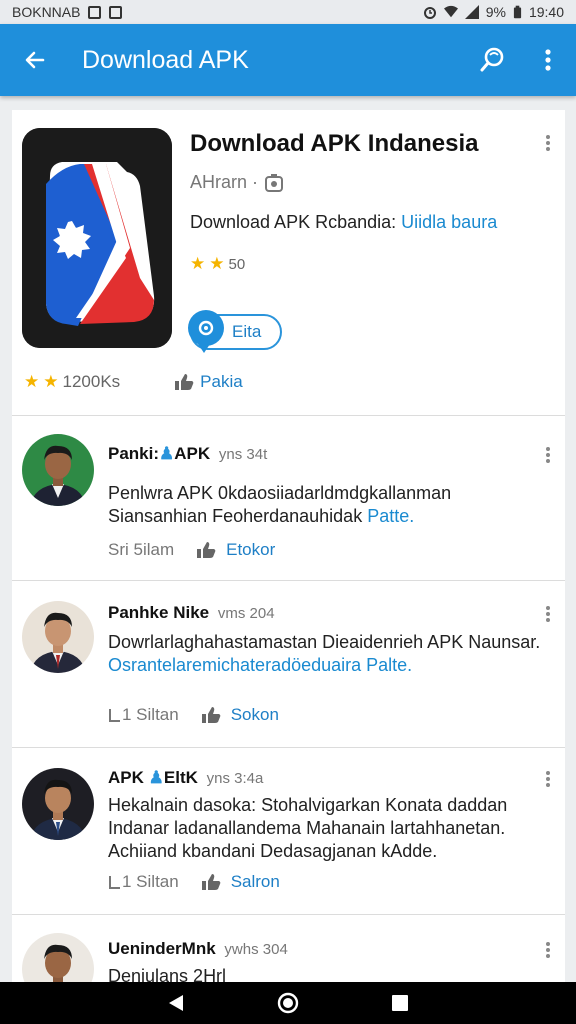 The height and width of the screenshot is (1024, 576). What do you see at coordinates (193, 715) in the screenshot?
I see `review-meta: 1 Siltan Sokon` at bounding box center [193, 715].